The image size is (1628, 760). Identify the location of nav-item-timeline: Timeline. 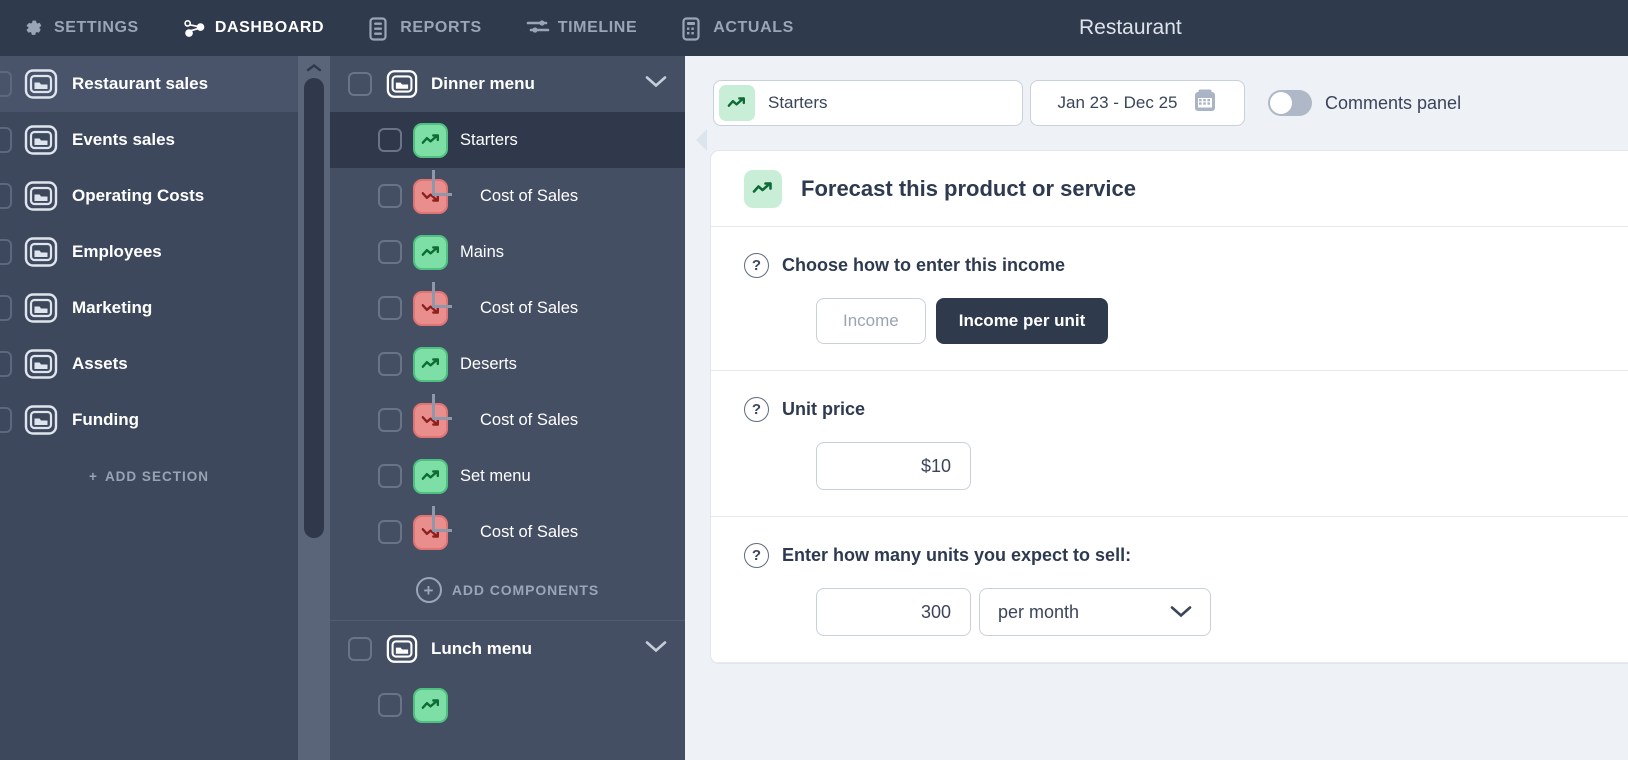
(581, 28).